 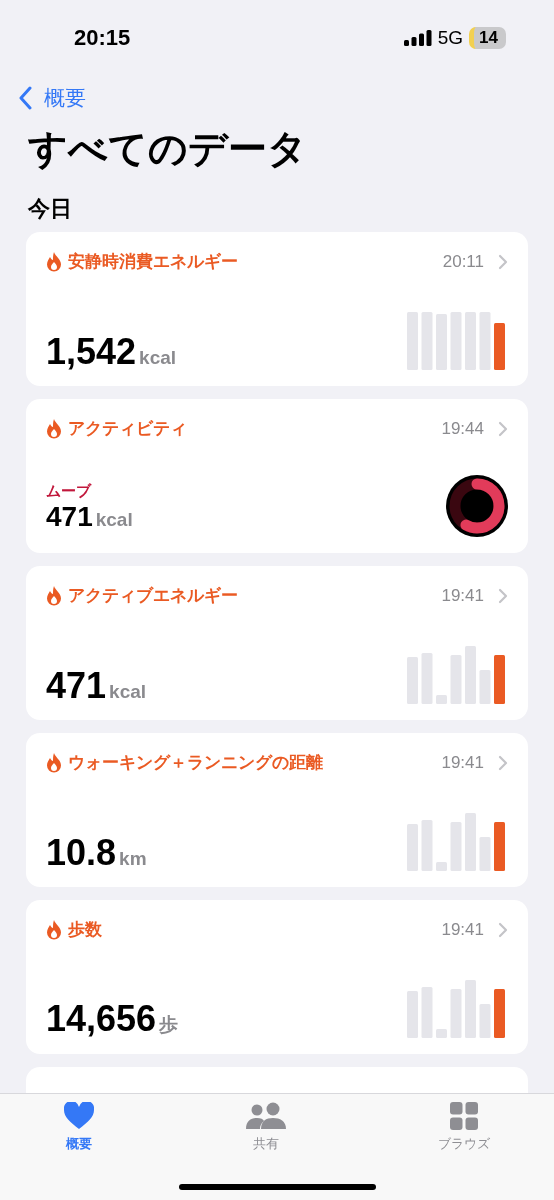 I want to click on card-title: 安静時消費エネルギー, so click(x=153, y=261).